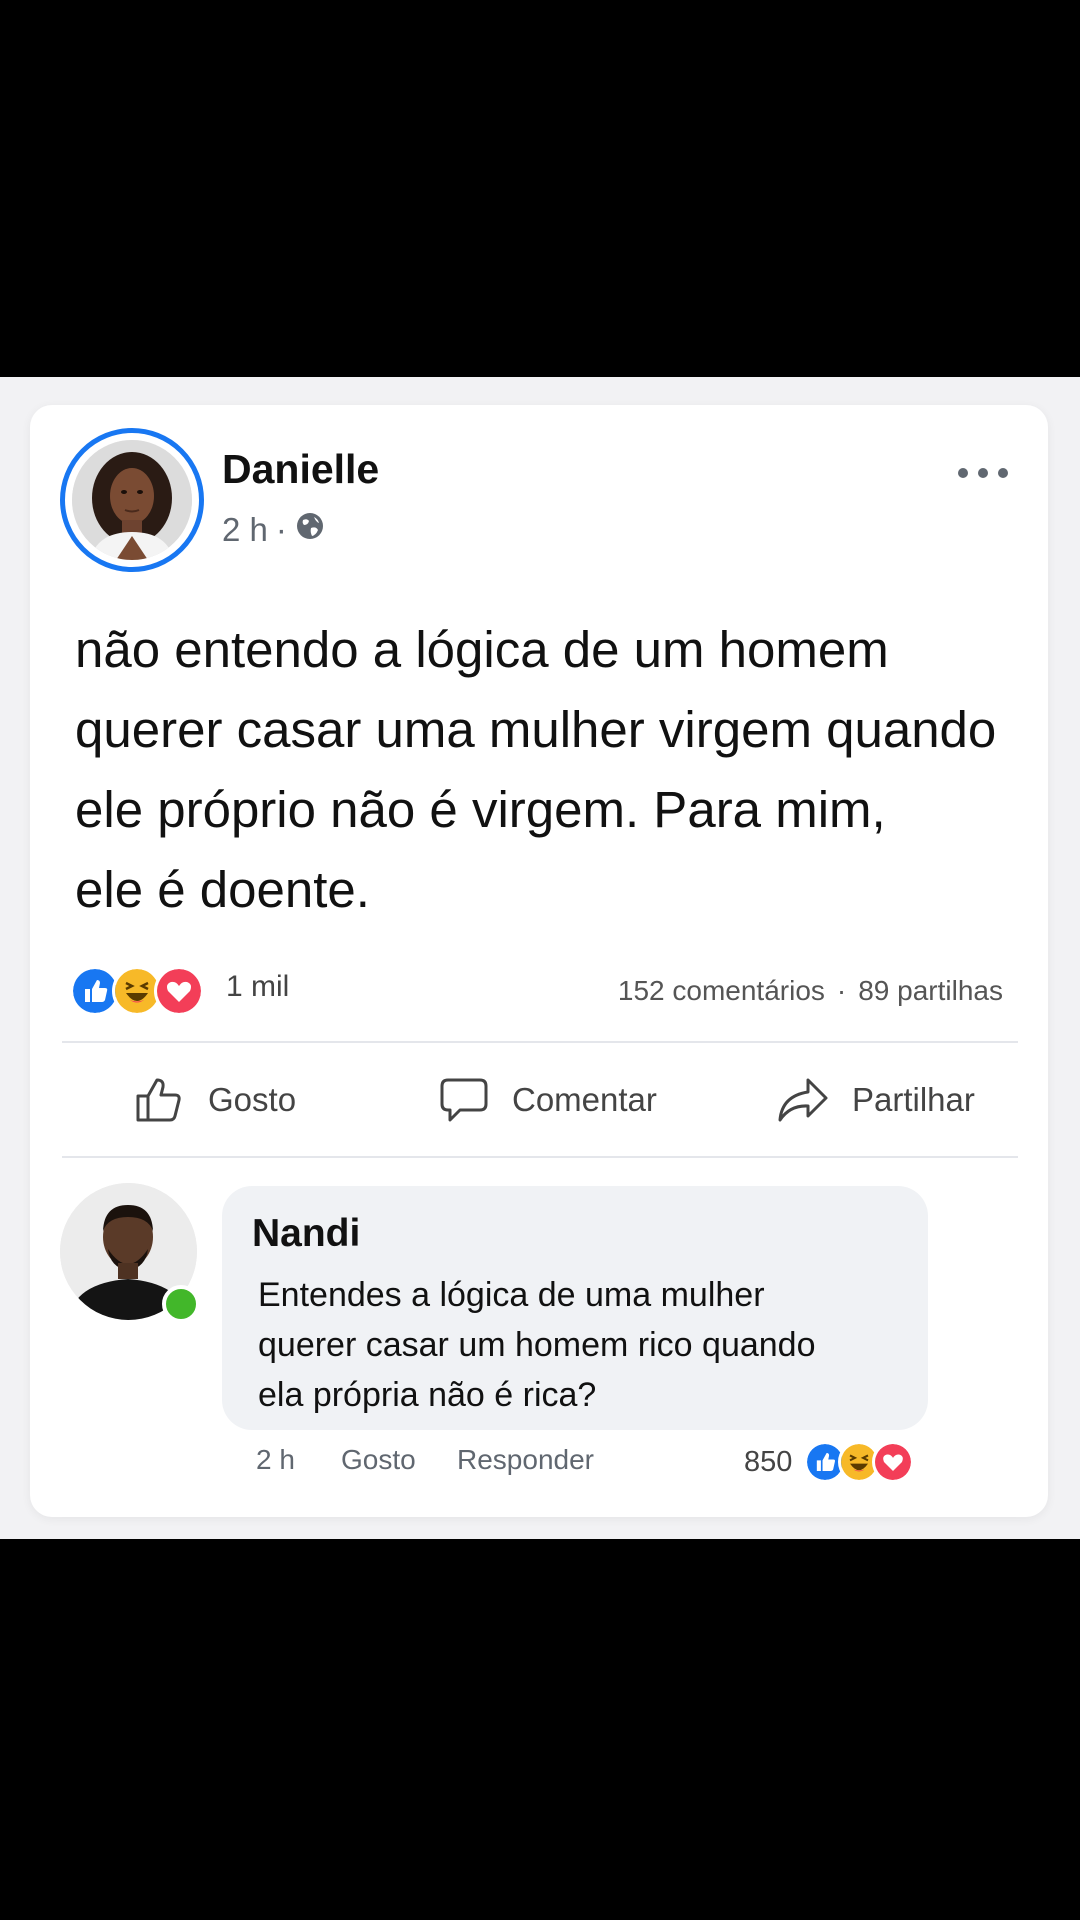 This screenshot has width=1080, height=1920. Describe the element at coordinates (584, 1099) in the screenshot. I see `comment-label: Comentar` at that location.